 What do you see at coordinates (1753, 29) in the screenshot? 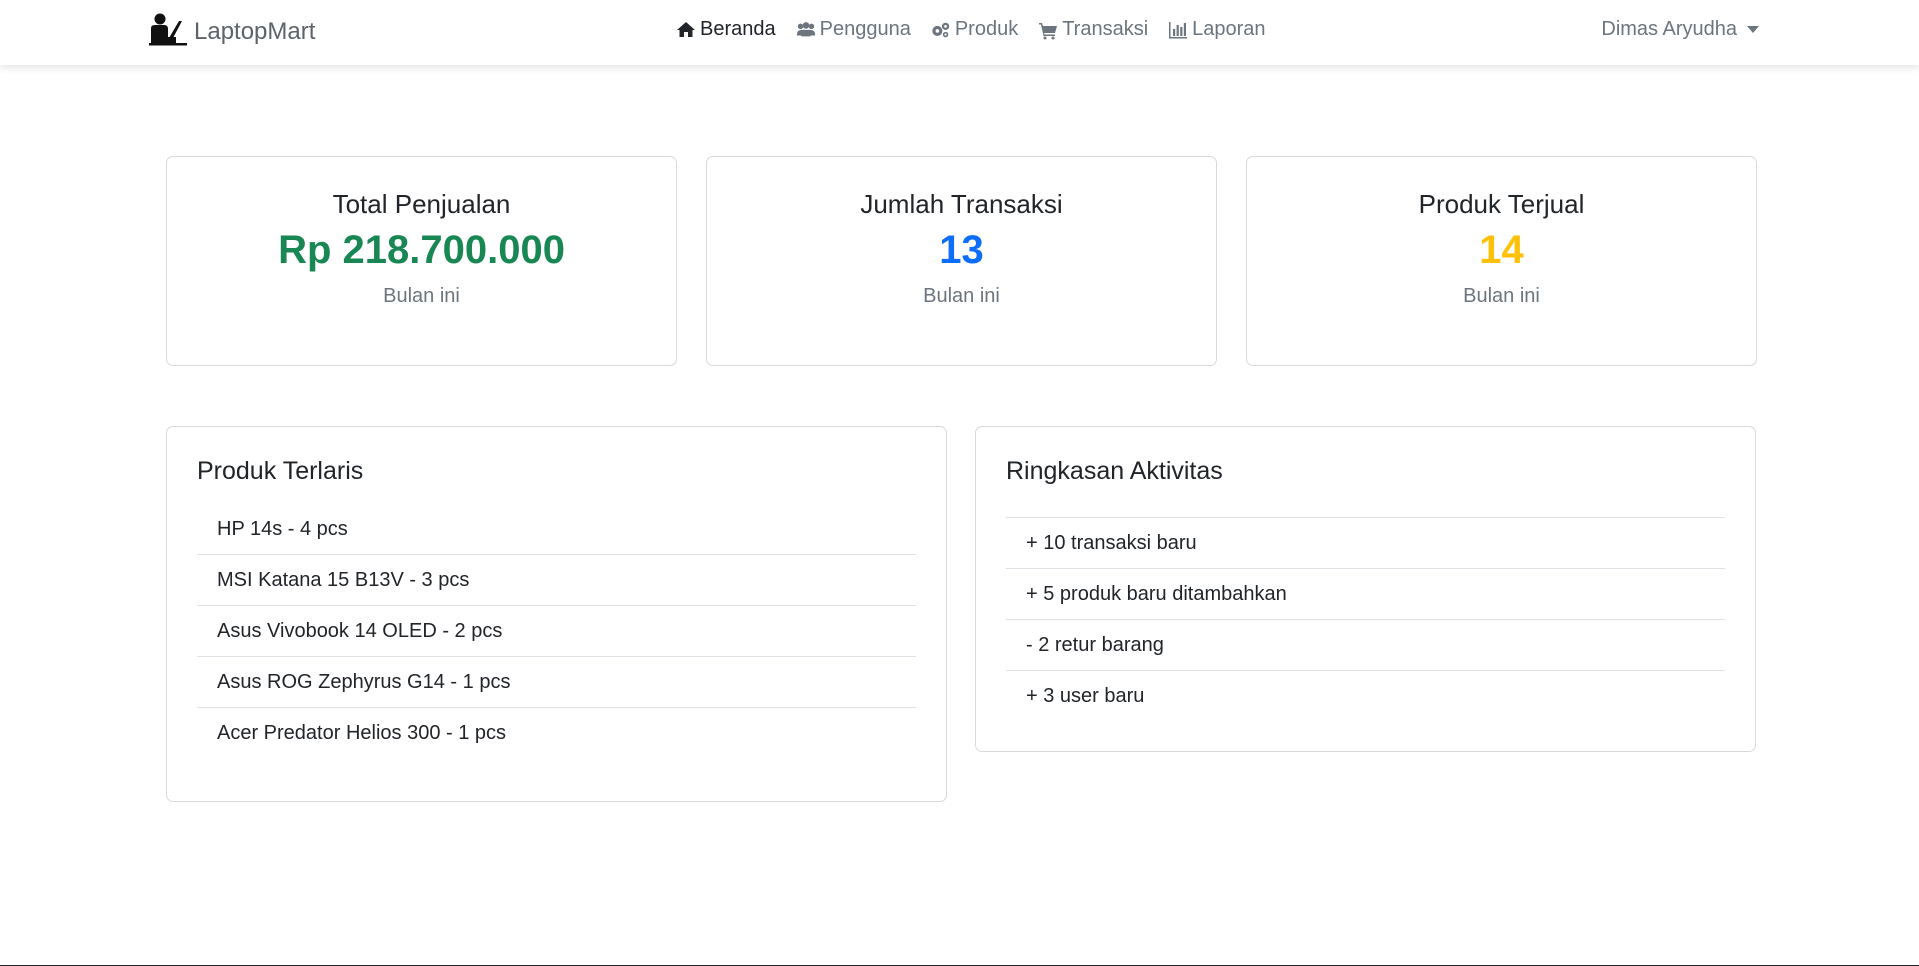
I see `caret-down-icon` at bounding box center [1753, 29].